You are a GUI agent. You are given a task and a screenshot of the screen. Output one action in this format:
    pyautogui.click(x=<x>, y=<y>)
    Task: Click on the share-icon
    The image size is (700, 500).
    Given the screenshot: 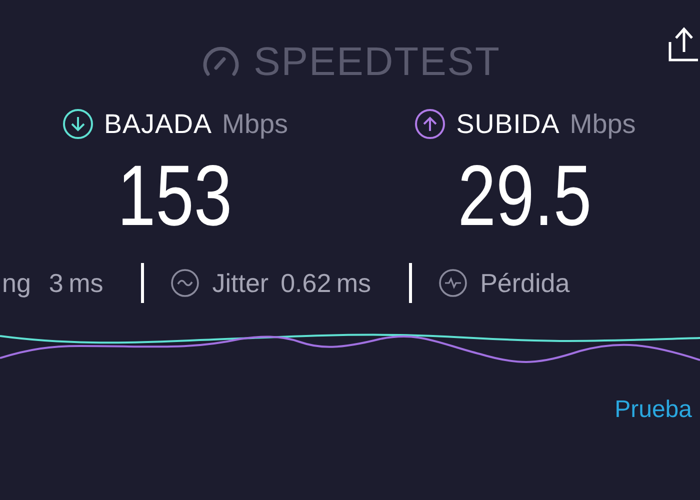 What is the action you would take?
    pyautogui.click(x=683, y=44)
    